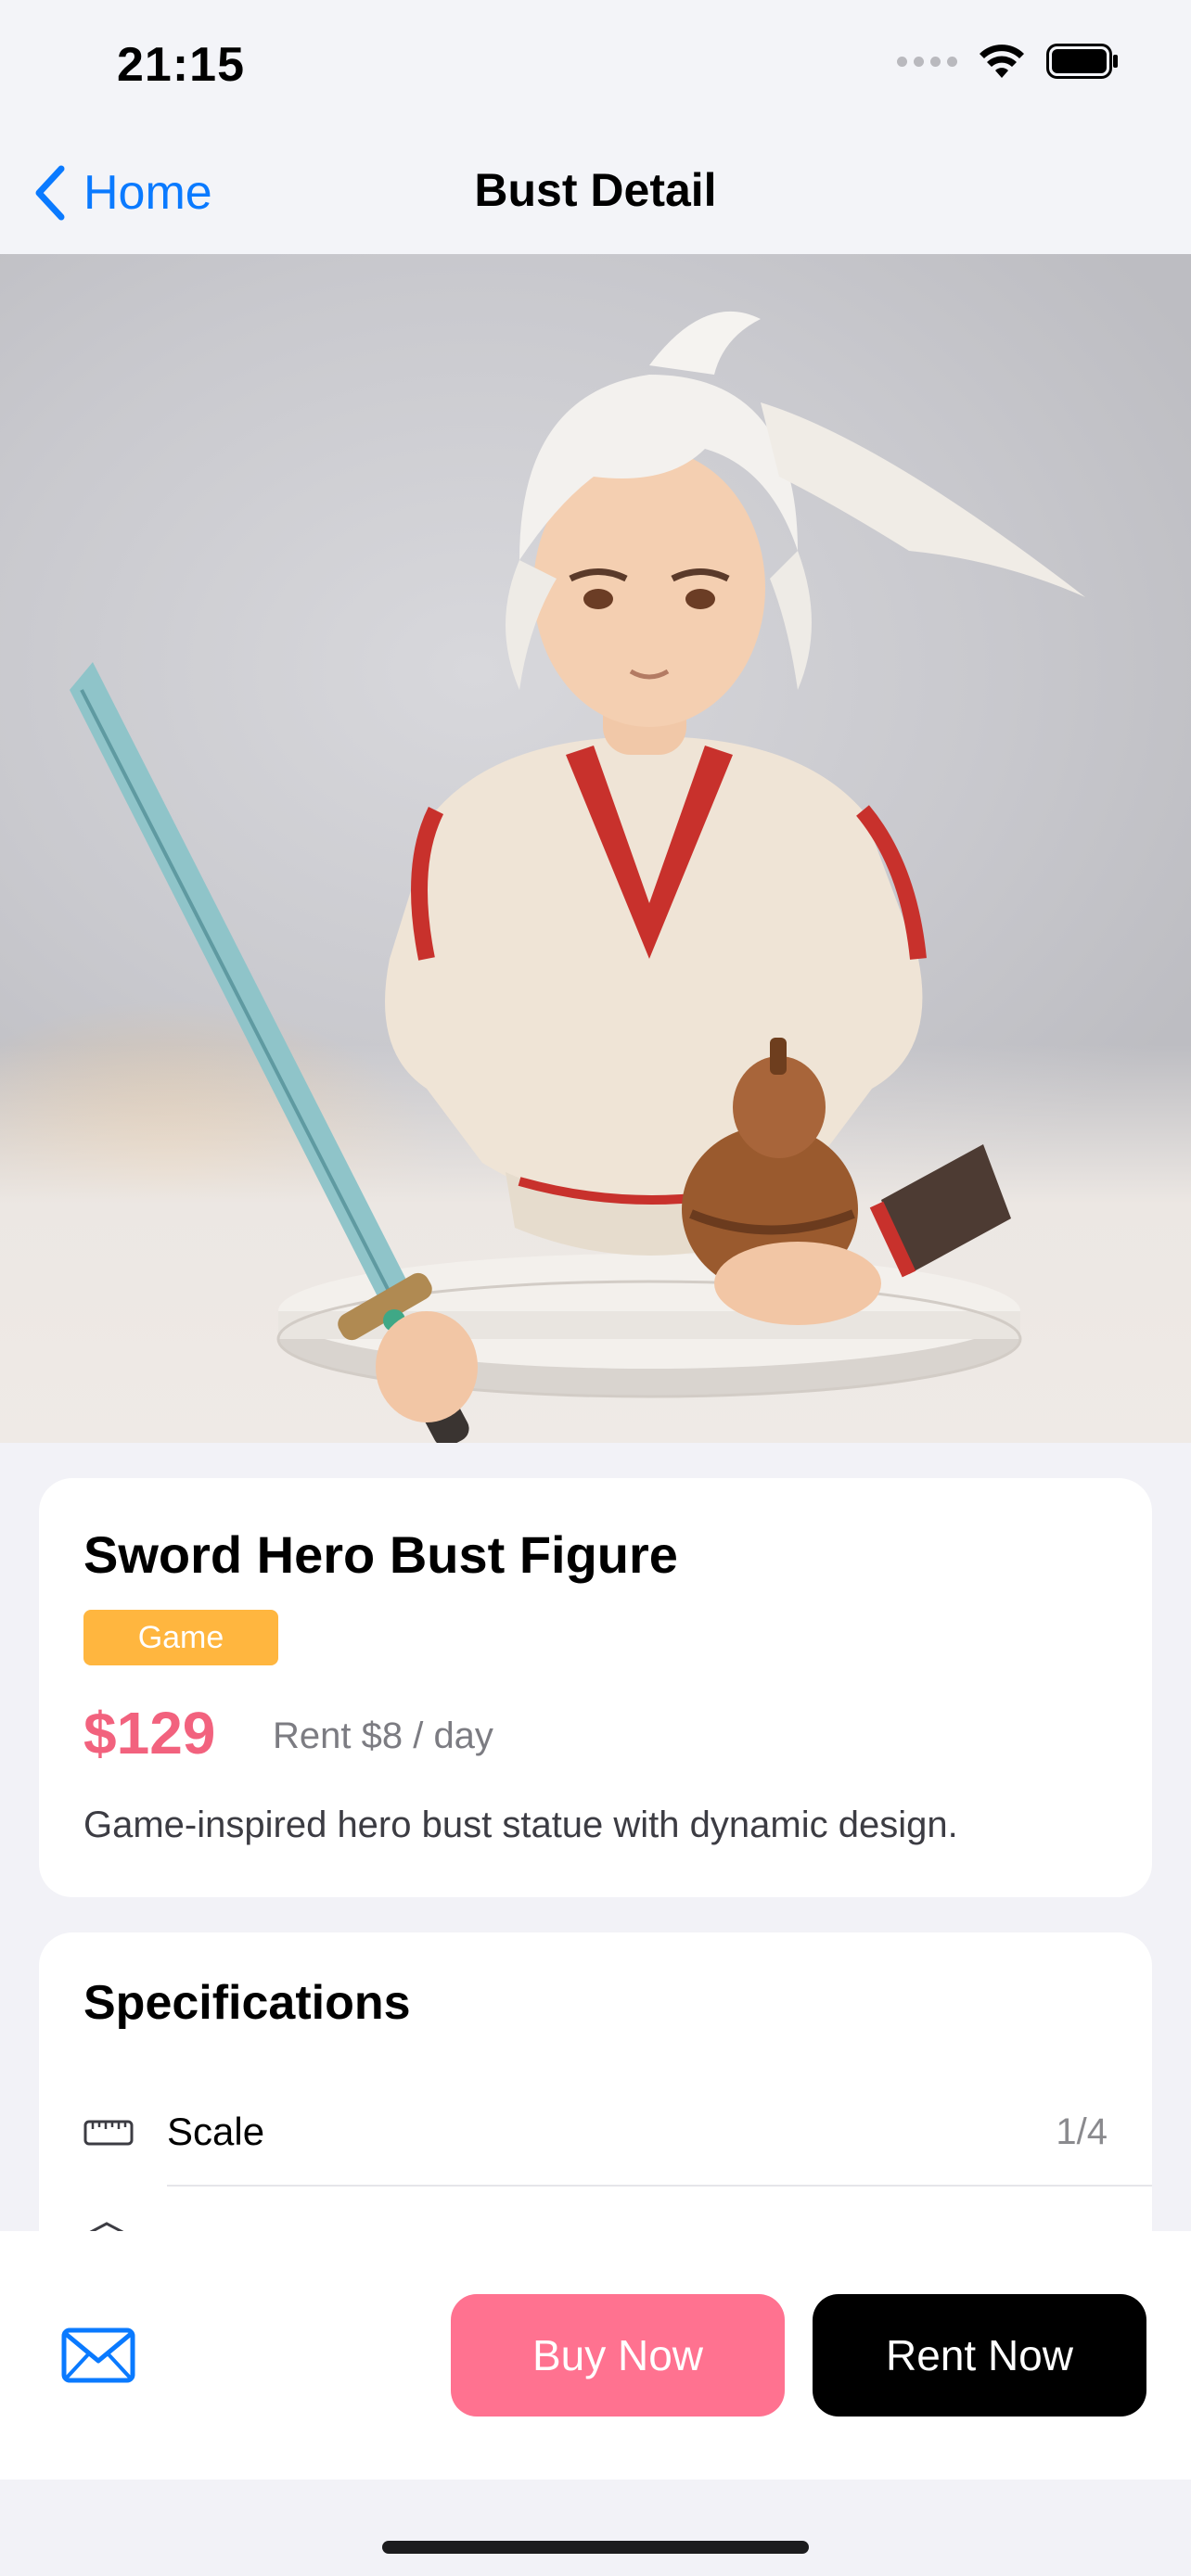 Image resolution: width=1191 pixels, height=2576 pixels. What do you see at coordinates (980, 2355) in the screenshot?
I see `rent-now-button: Rent Now` at bounding box center [980, 2355].